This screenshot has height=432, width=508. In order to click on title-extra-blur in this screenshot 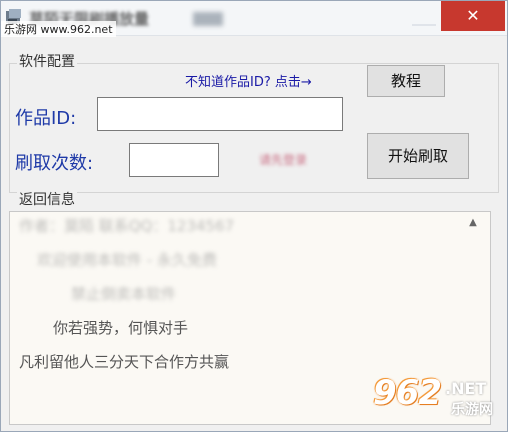, I will do `click(208, 19)`.